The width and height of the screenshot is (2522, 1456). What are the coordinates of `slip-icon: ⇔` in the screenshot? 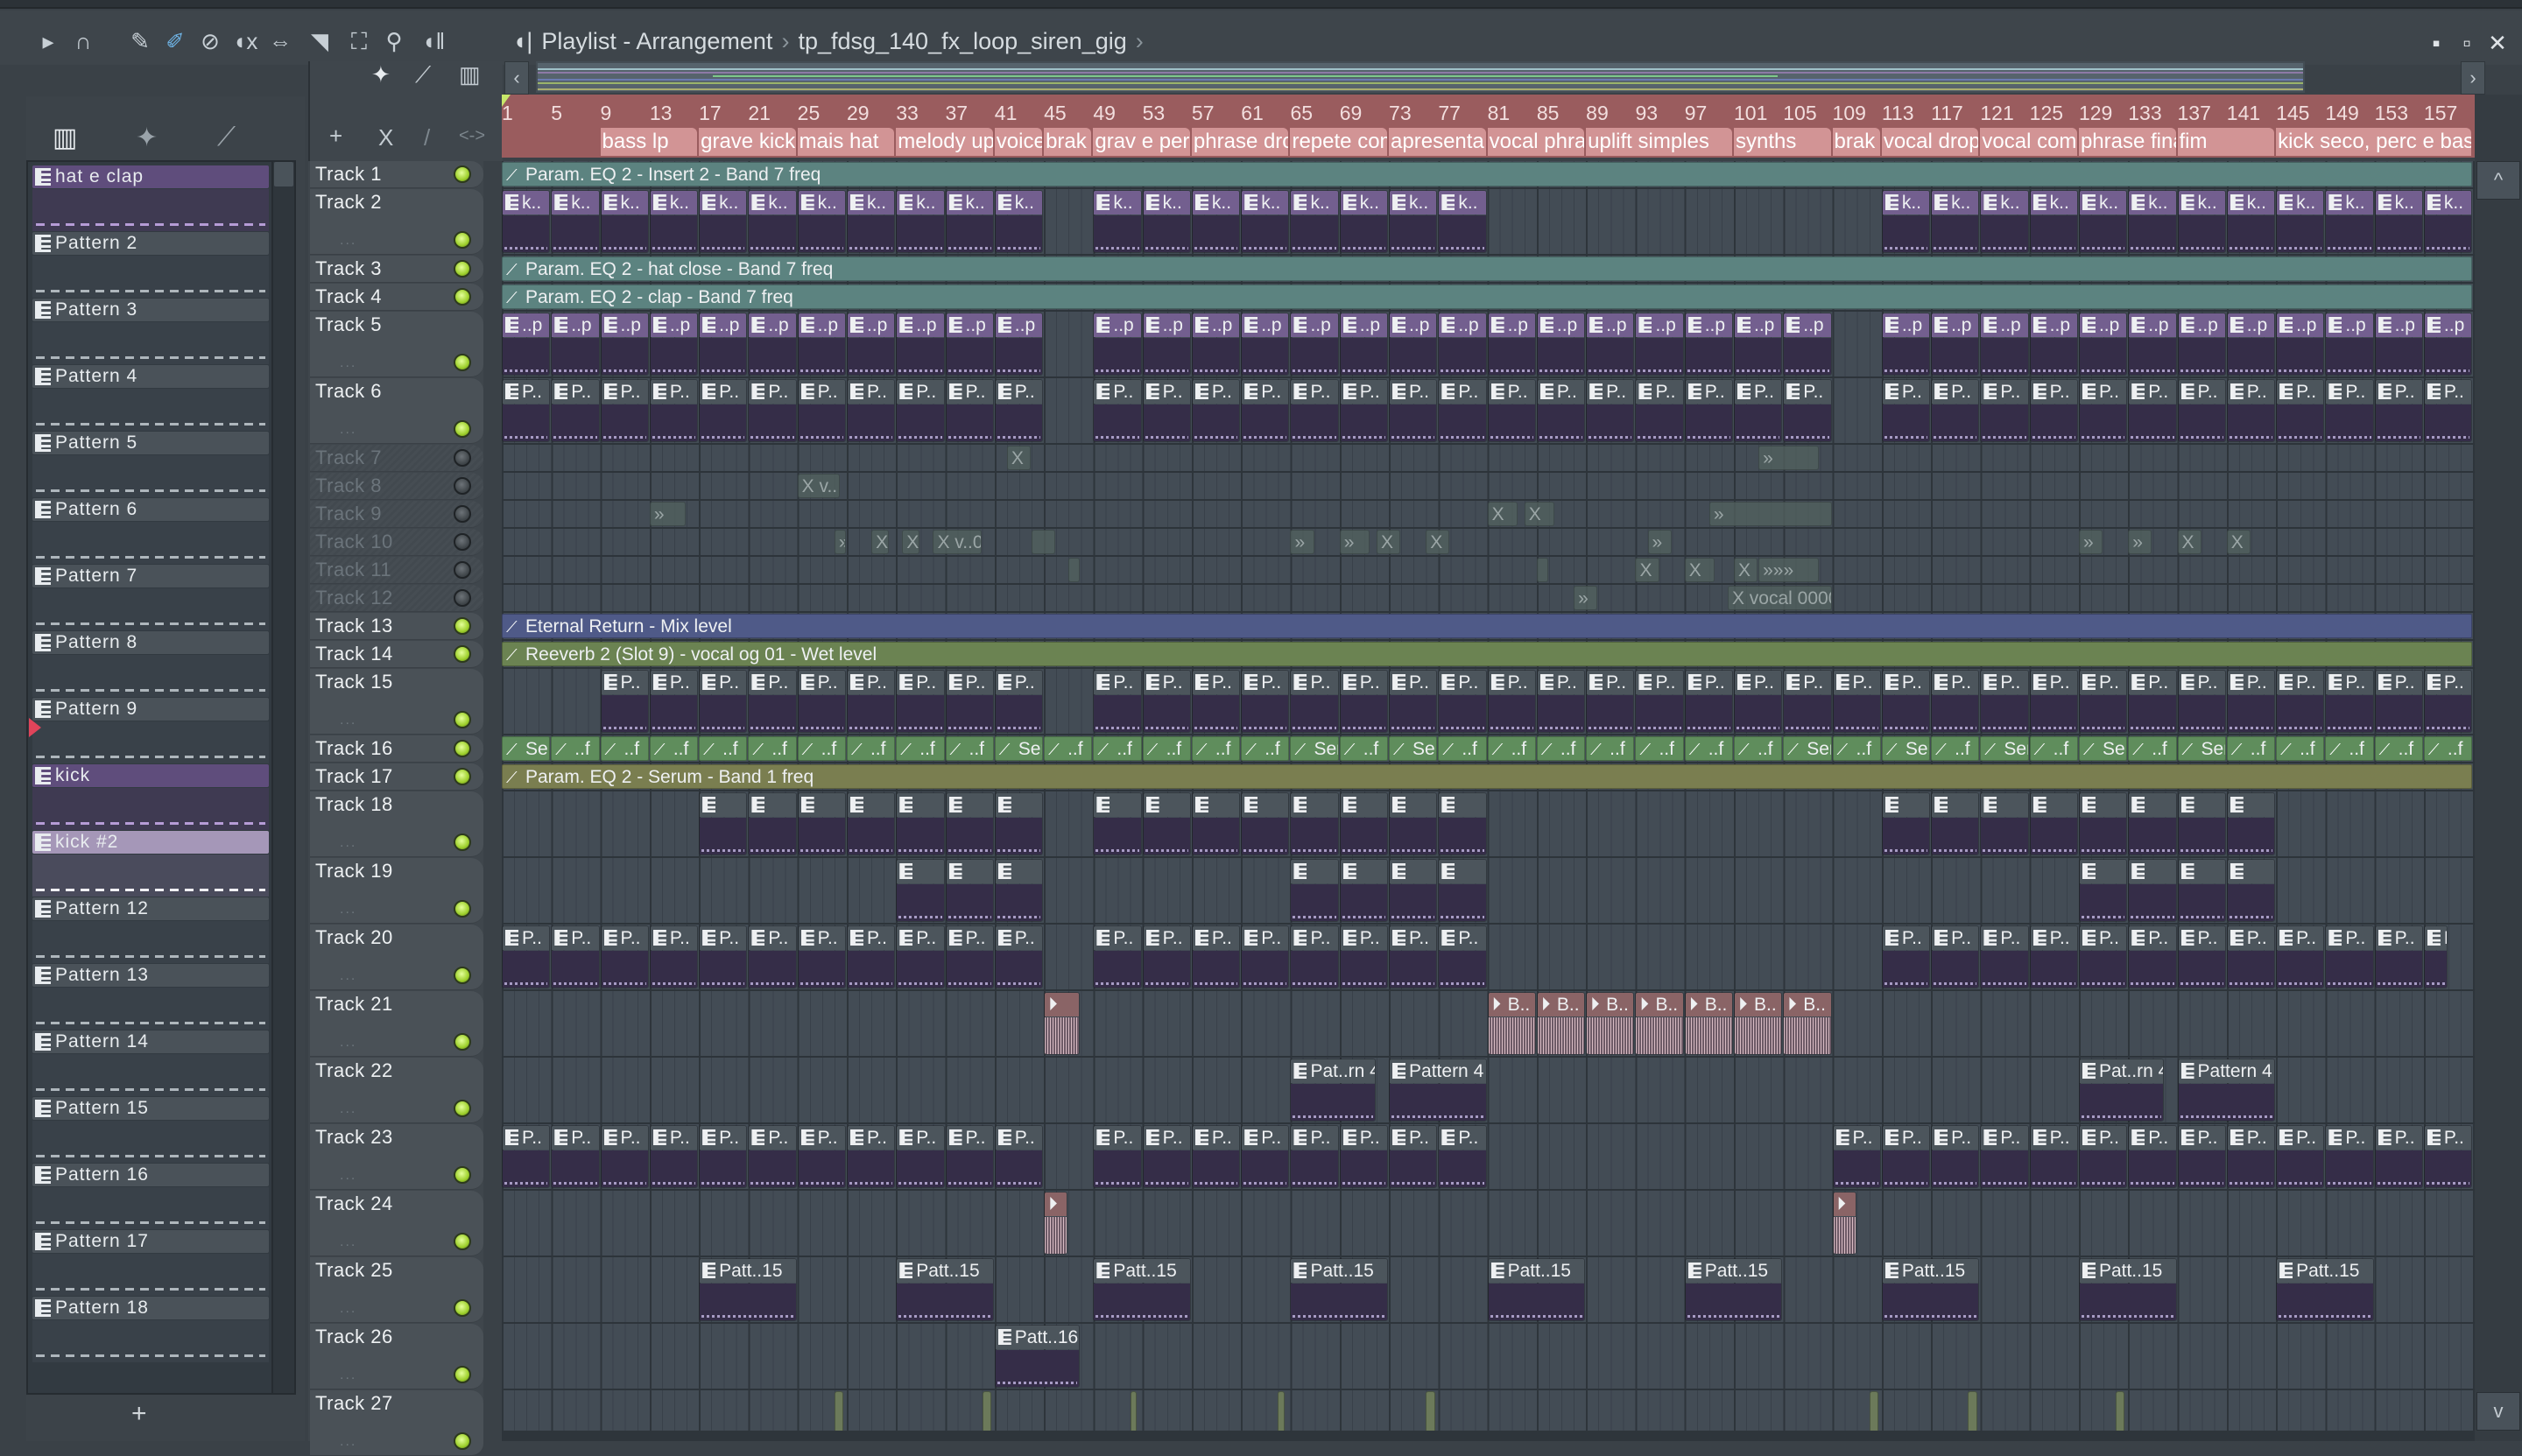 It's located at (280, 41).